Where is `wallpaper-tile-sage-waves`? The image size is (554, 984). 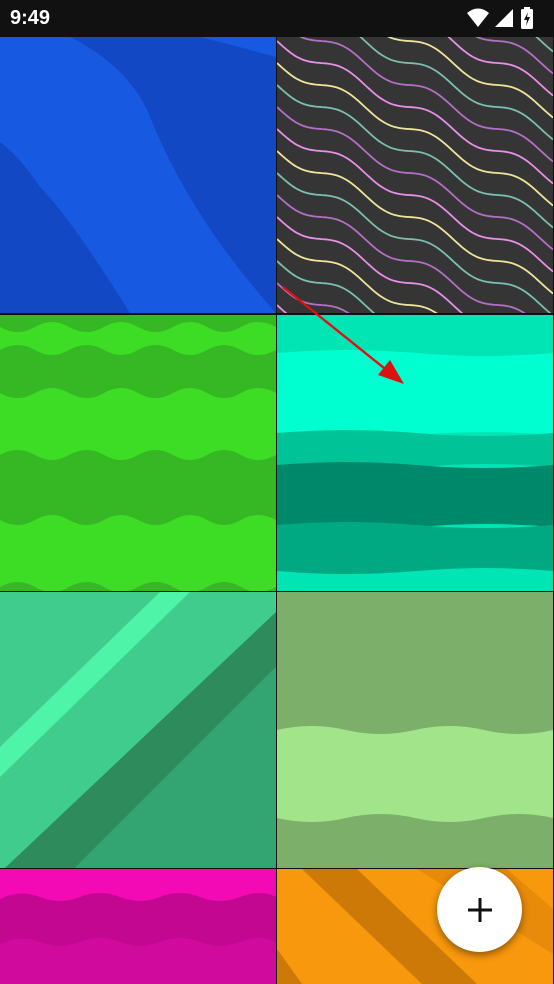
wallpaper-tile-sage-waves is located at coordinates (415, 730).